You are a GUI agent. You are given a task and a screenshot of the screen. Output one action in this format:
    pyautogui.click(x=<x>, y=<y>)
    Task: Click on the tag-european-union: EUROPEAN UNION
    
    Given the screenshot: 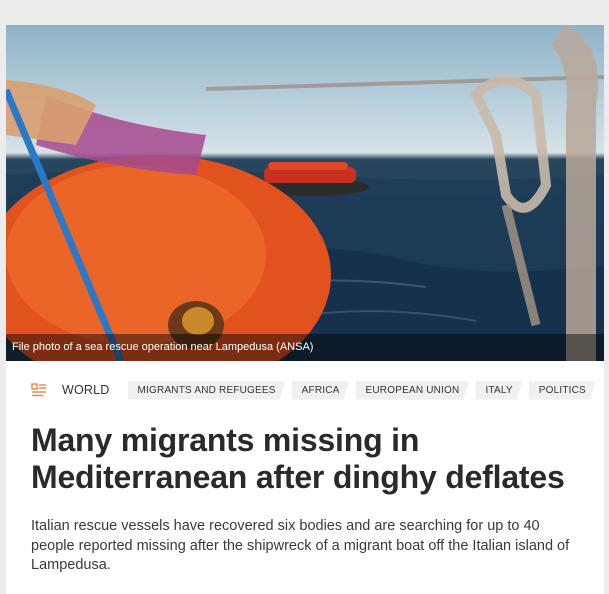 What is the action you would take?
    pyautogui.click(x=413, y=390)
    